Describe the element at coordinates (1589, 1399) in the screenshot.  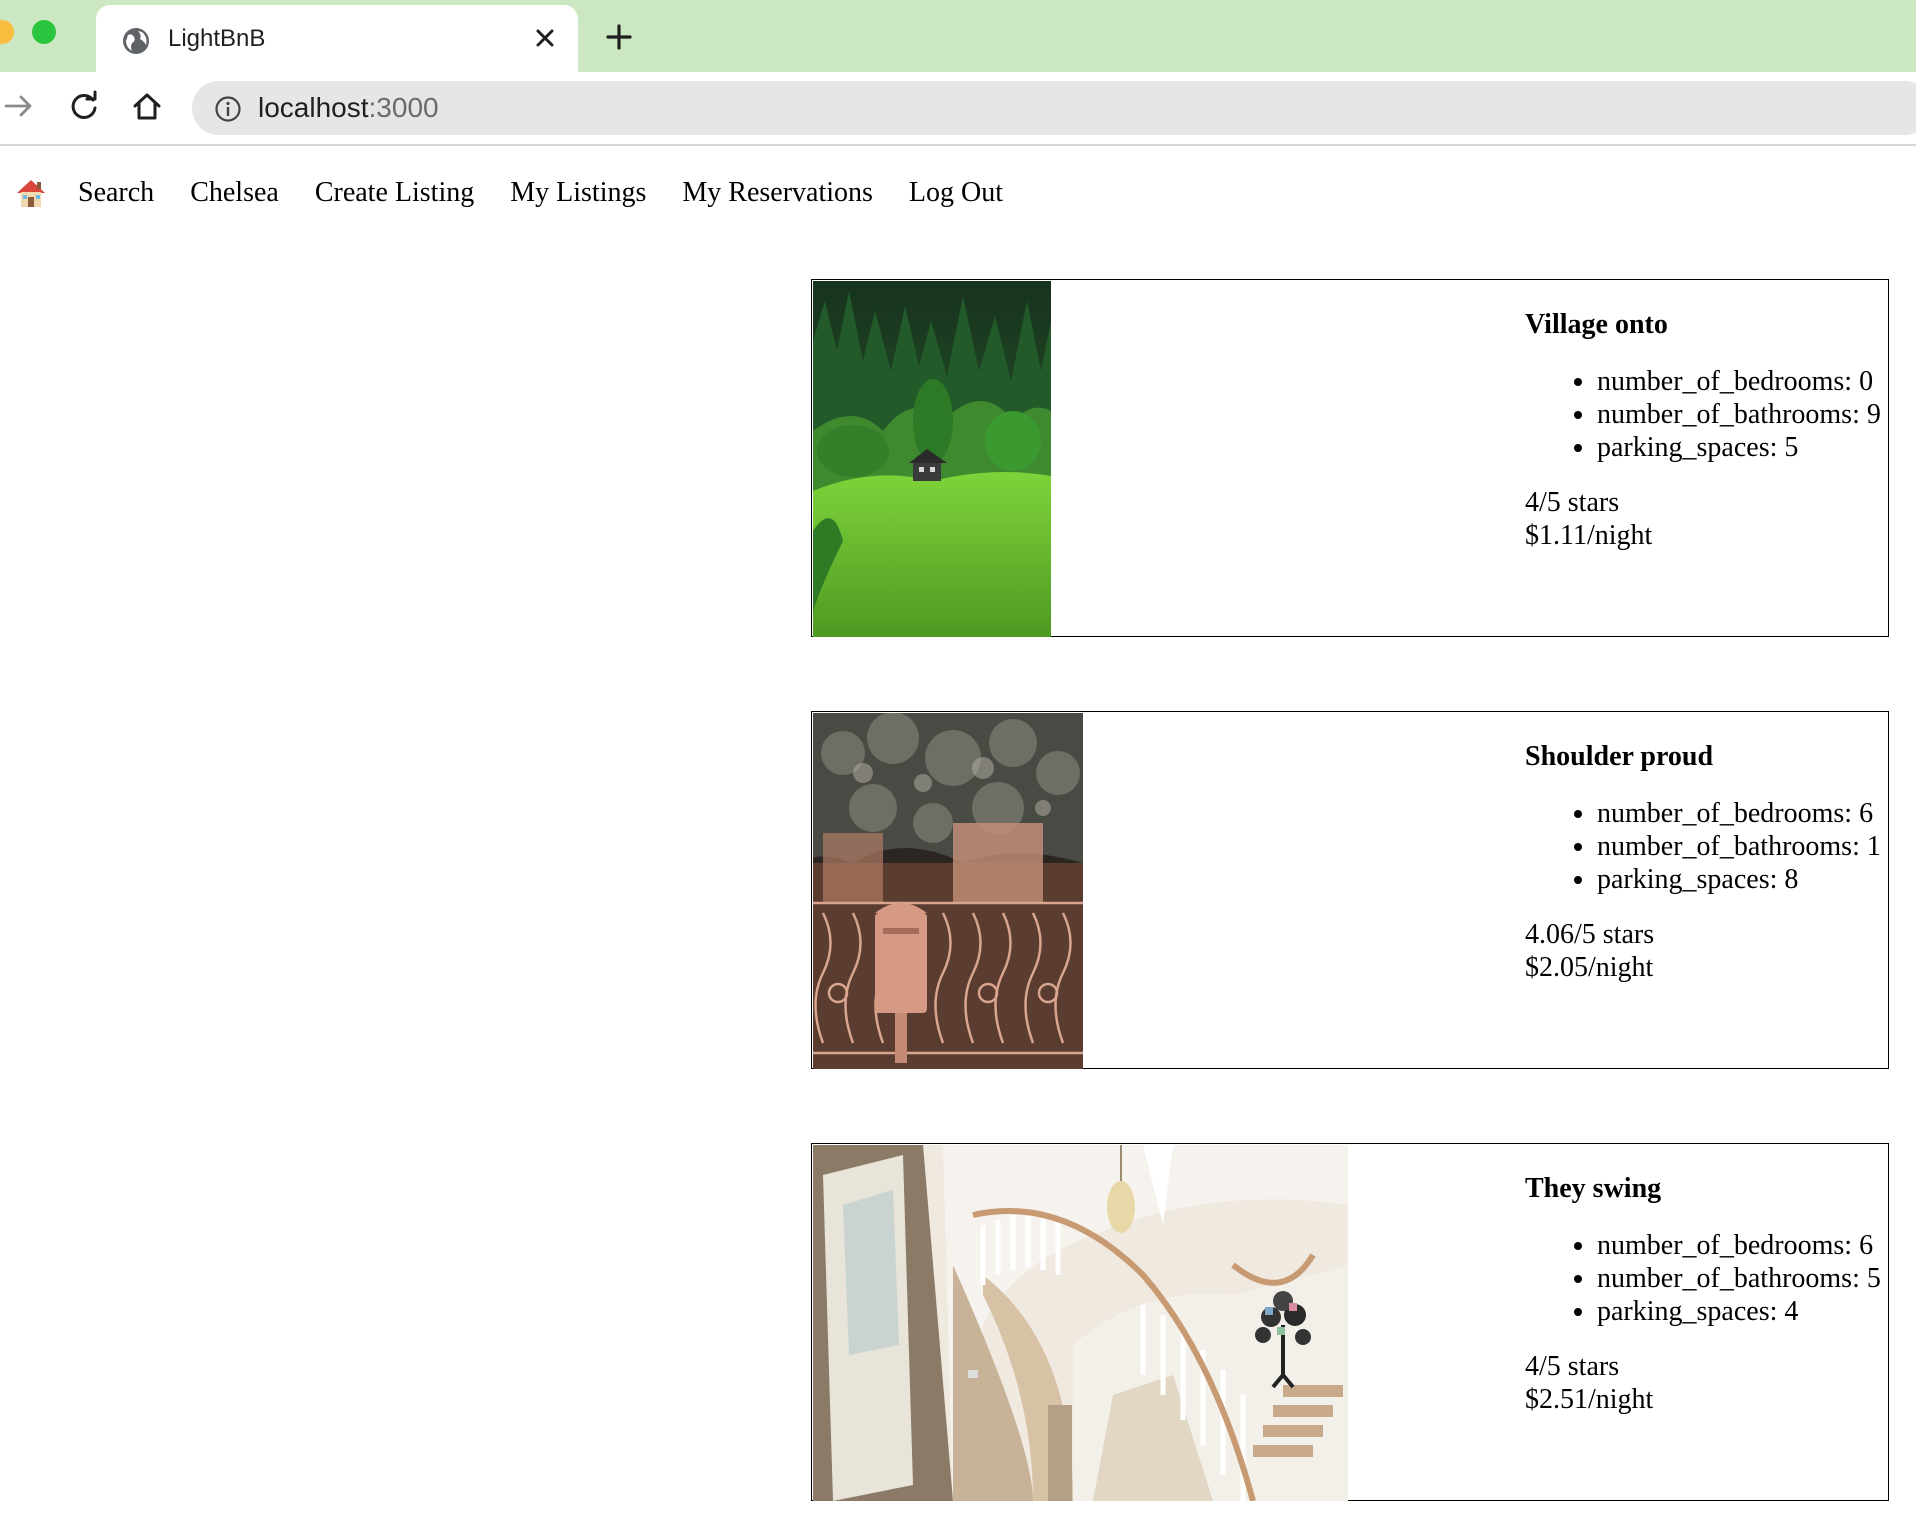
I see `listing-price: $2.51/night` at that location.